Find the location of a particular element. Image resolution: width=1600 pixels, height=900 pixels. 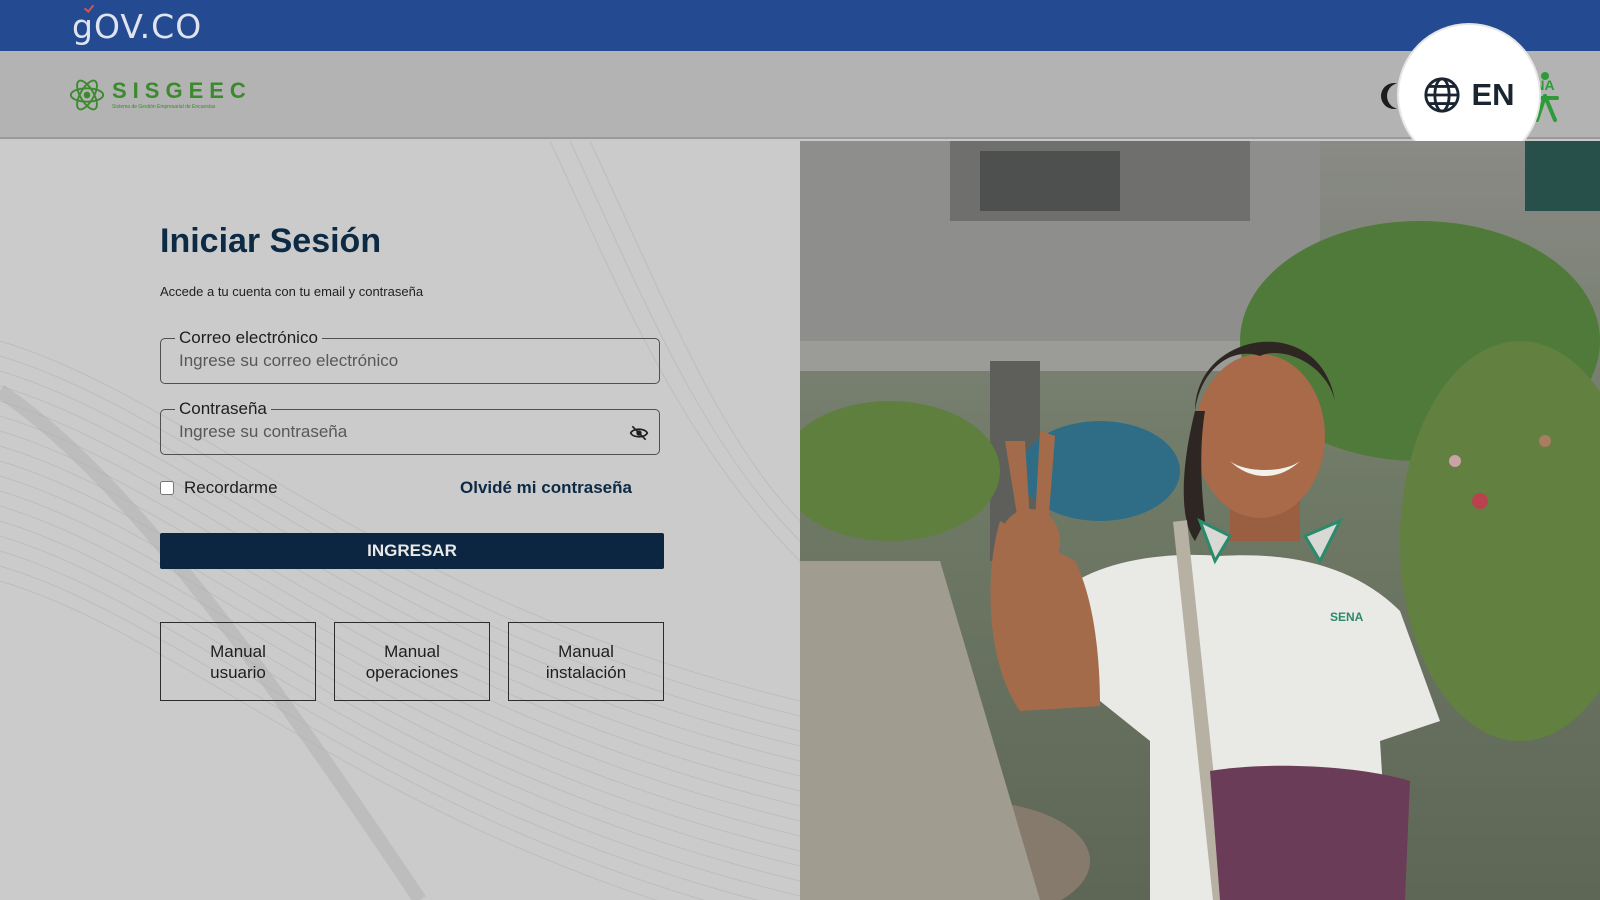

manual-usuario-button: Manual usuario is located at coordinates (238, 661).